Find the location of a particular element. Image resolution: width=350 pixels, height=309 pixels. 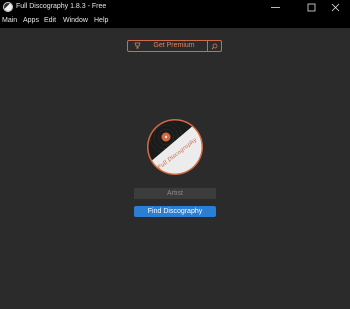

menu-item-help: Help is located at coordinates (101, 20).